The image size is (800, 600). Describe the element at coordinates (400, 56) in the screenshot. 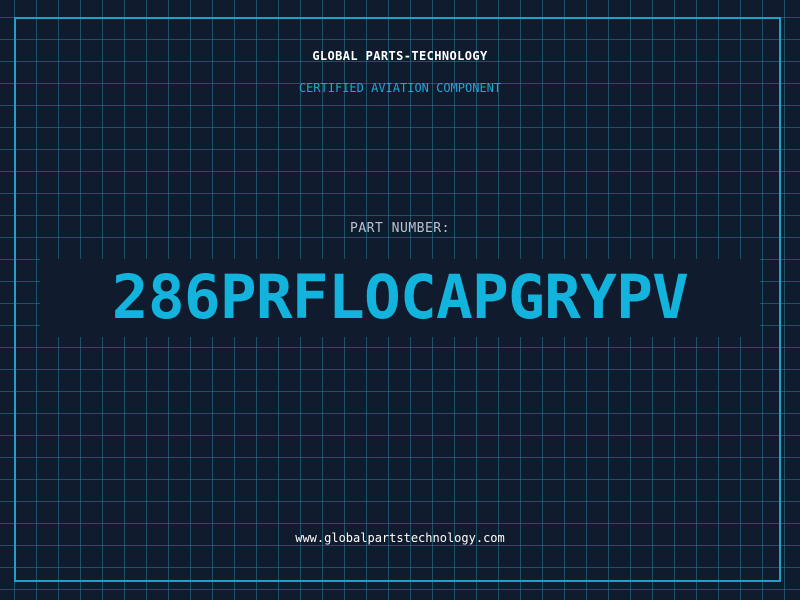

I see `company-name: GLOBAL PARTS-TECHNOLOGY` at that location.